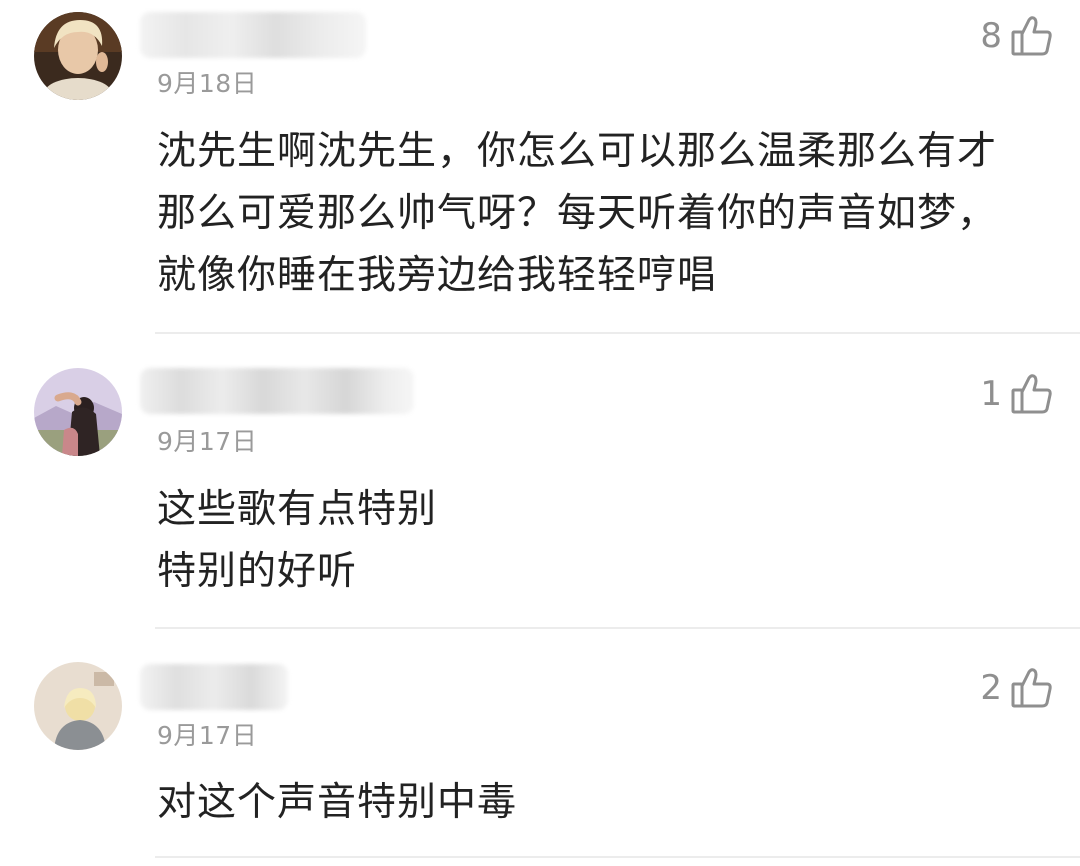 The width and height of the screenshot is (1080, 866). Describe the element at coordinates (991, 688) in the screenshot. I see `like-count: 2` at that location.